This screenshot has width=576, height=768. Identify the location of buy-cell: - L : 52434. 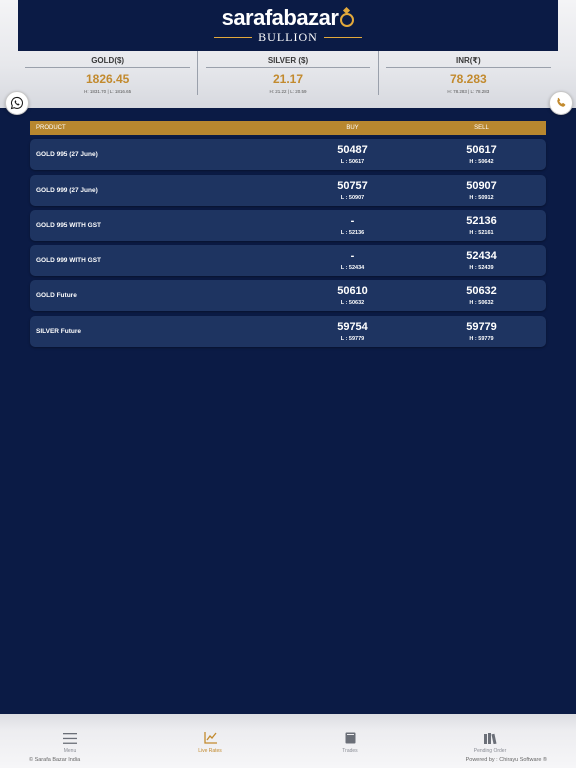
(352, 260).